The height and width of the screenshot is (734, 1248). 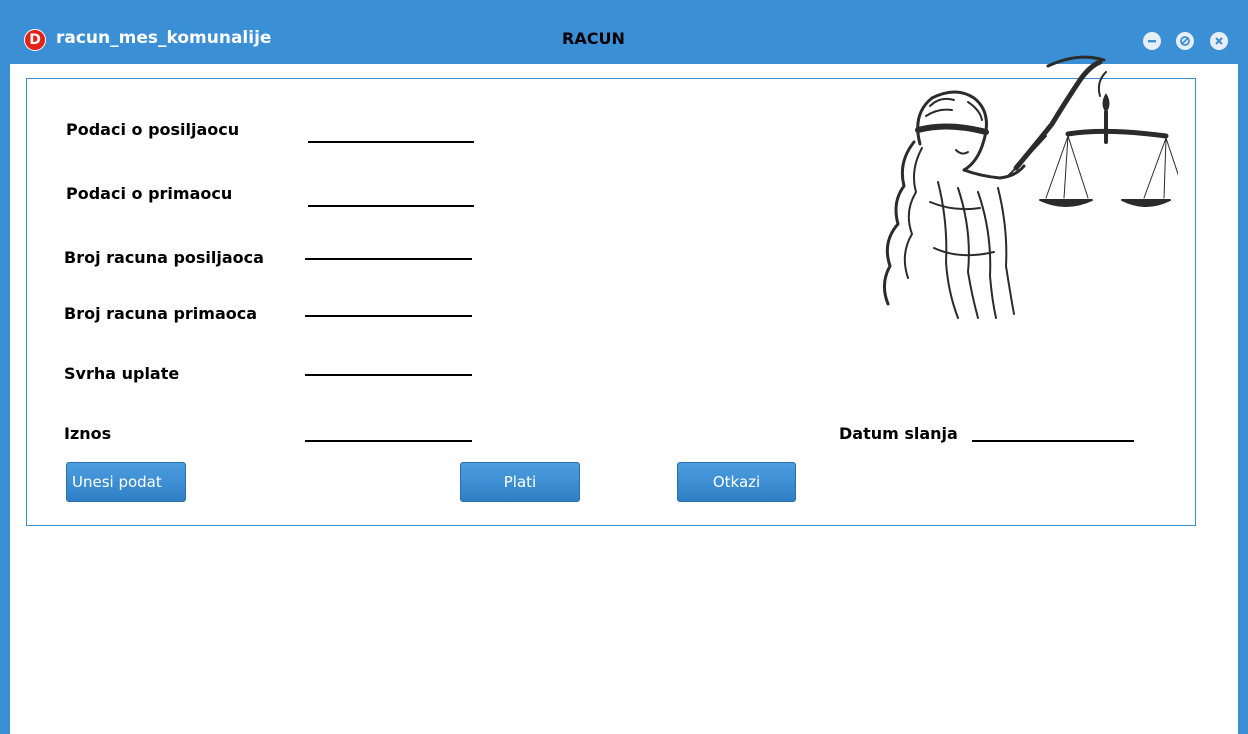 What do you see at coordinates (88, 433) in the screenshot?
I see `amount-label: Iznos` at bounding box center [88, 433].